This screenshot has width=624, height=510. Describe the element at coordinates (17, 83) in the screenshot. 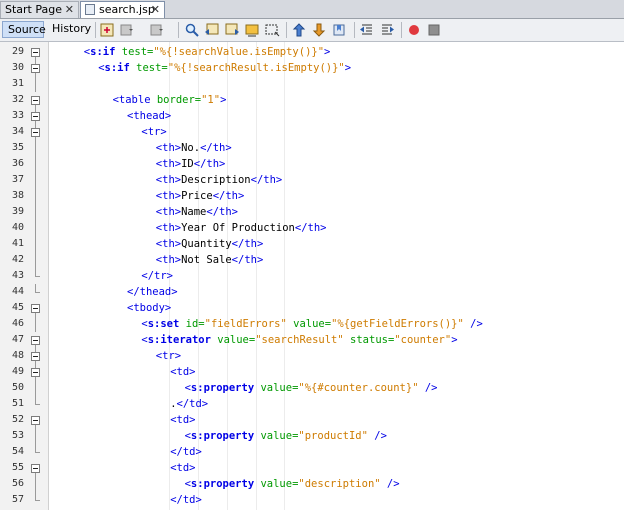

I see `line-number: 31` at that location.